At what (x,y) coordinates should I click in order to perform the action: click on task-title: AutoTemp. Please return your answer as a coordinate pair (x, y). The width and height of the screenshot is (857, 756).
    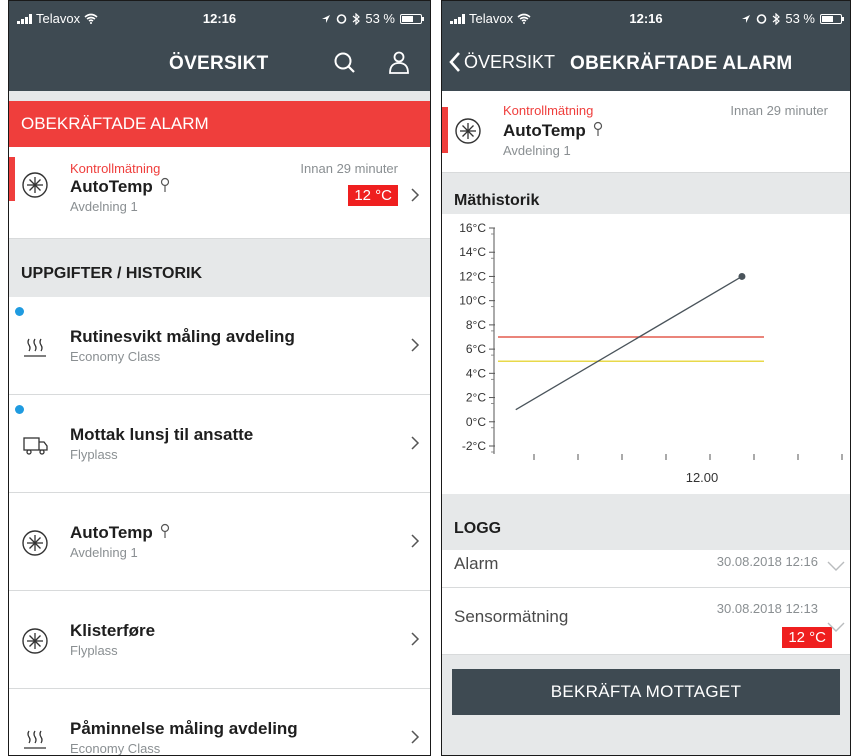
    Looking at the image, I should click on (111, 532).